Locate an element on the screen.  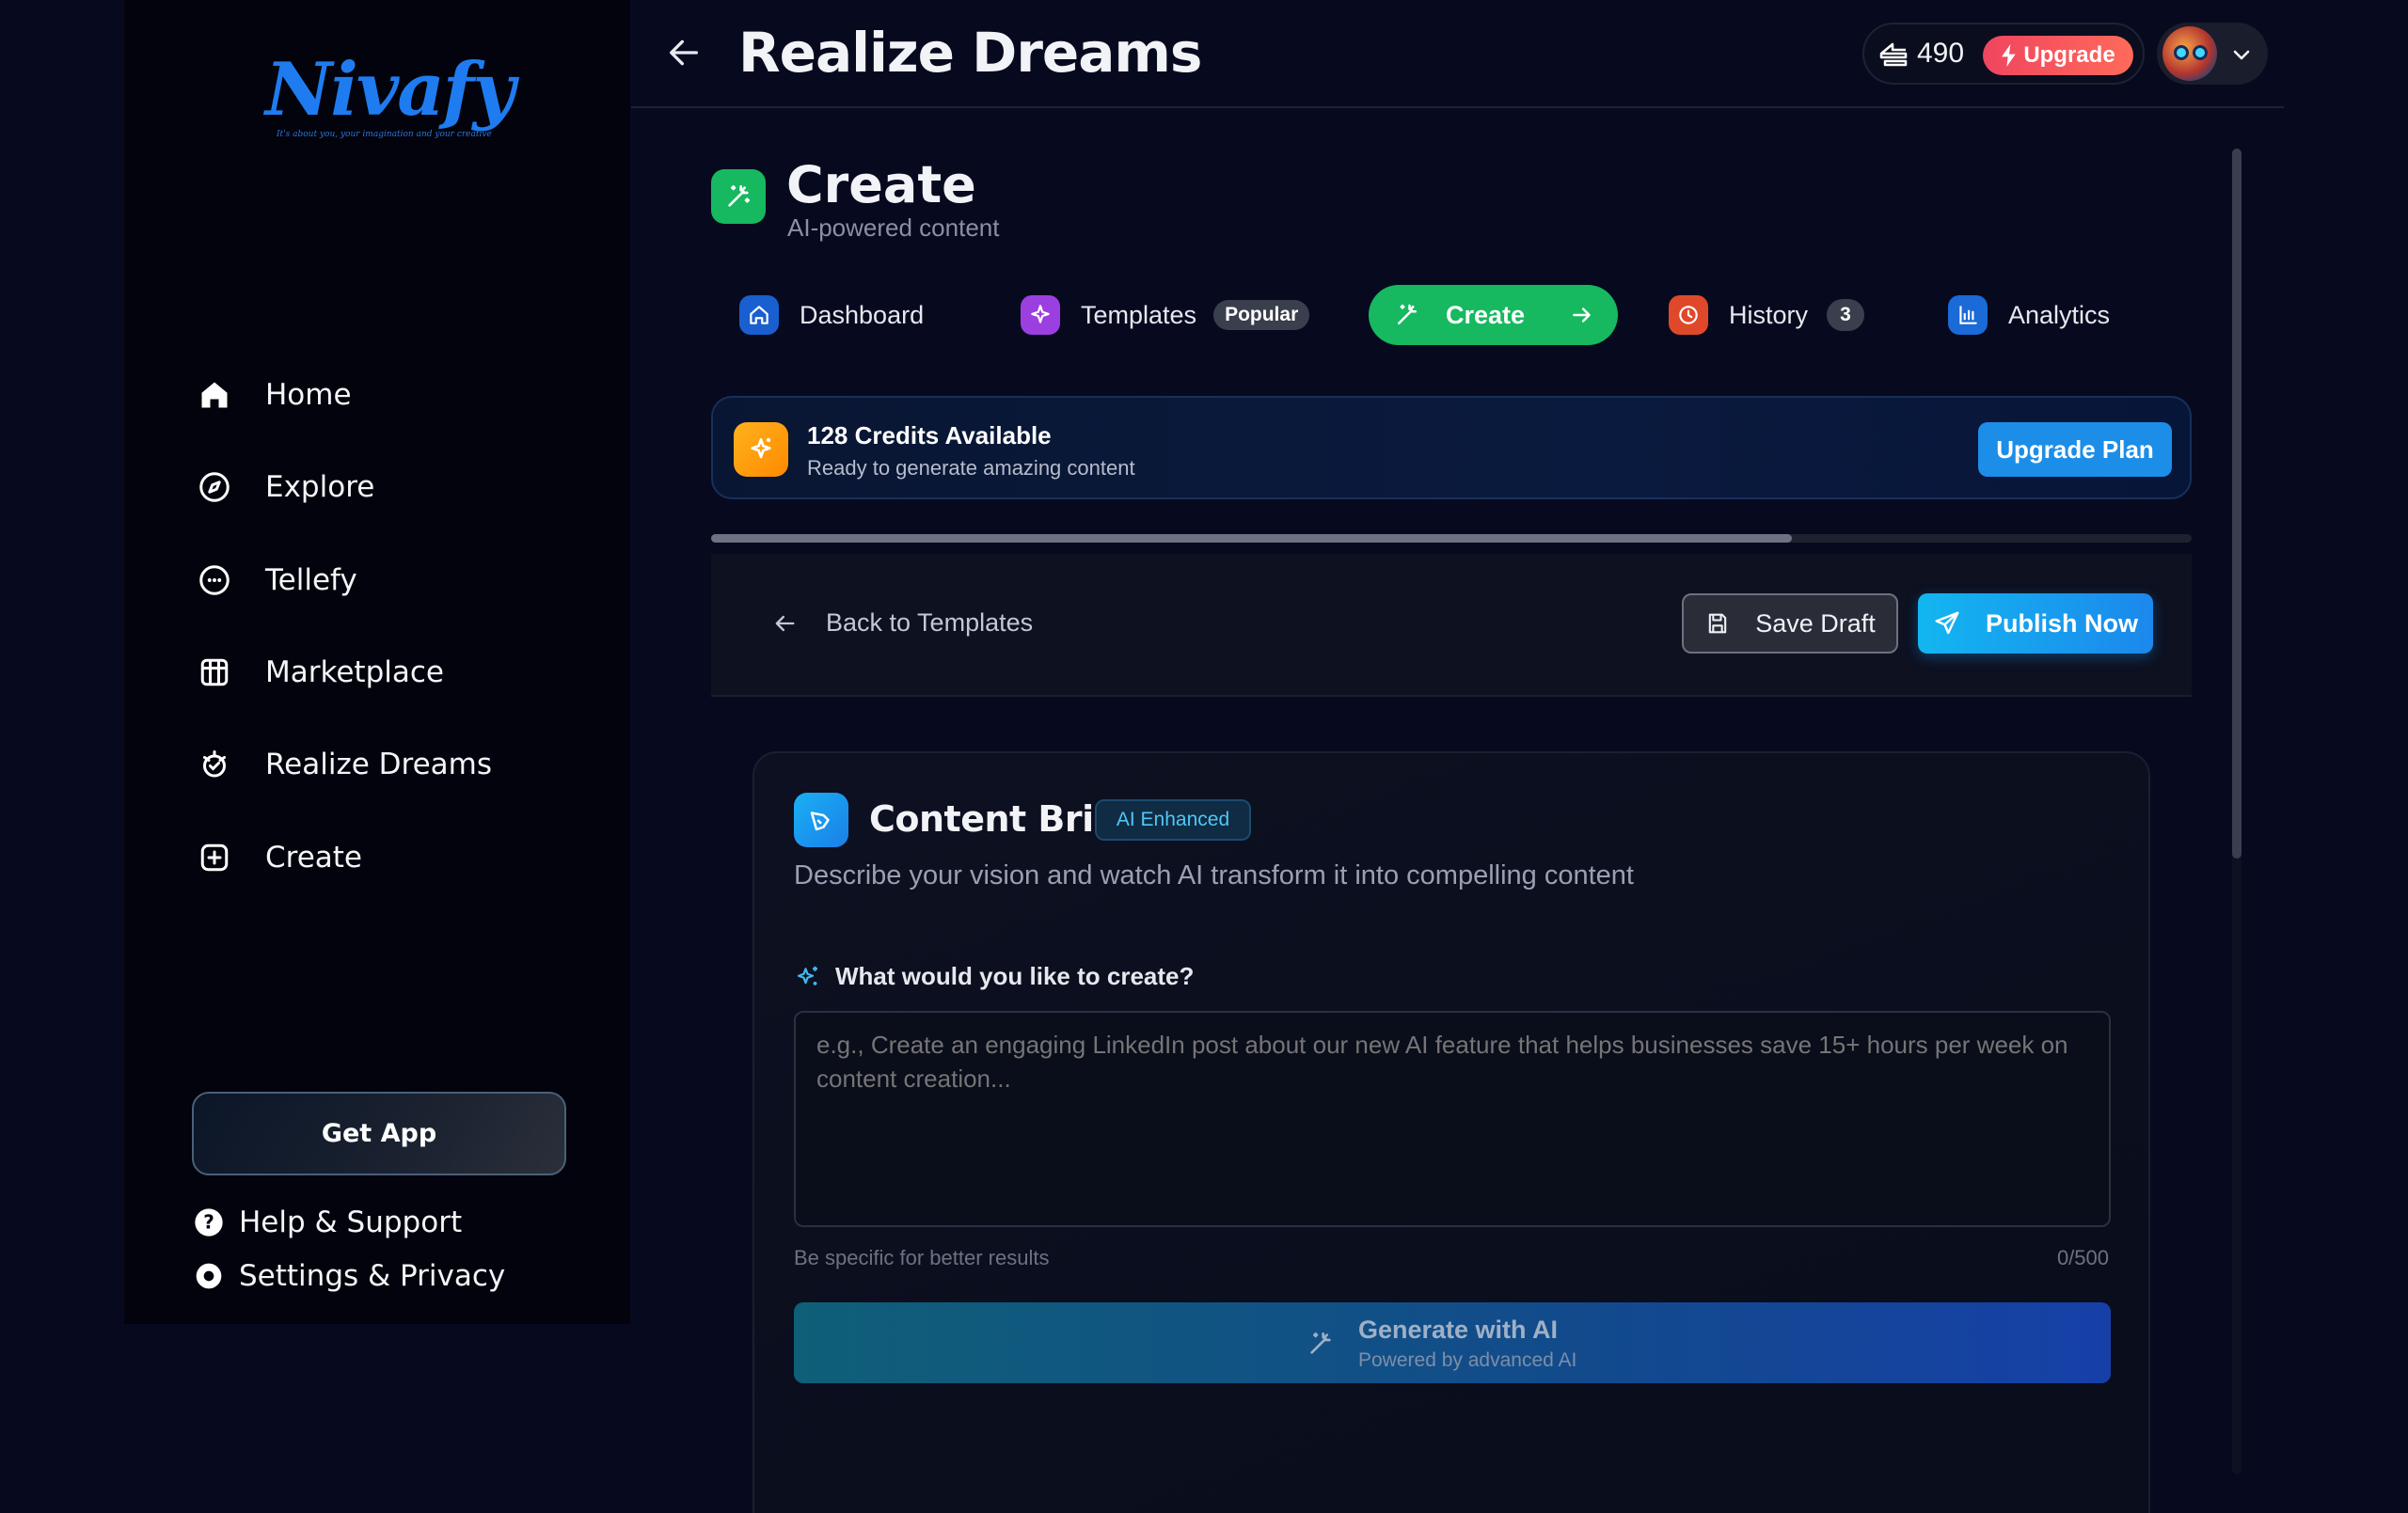
tab-templates: Templates Popular is located at coordinates (1165, 315).